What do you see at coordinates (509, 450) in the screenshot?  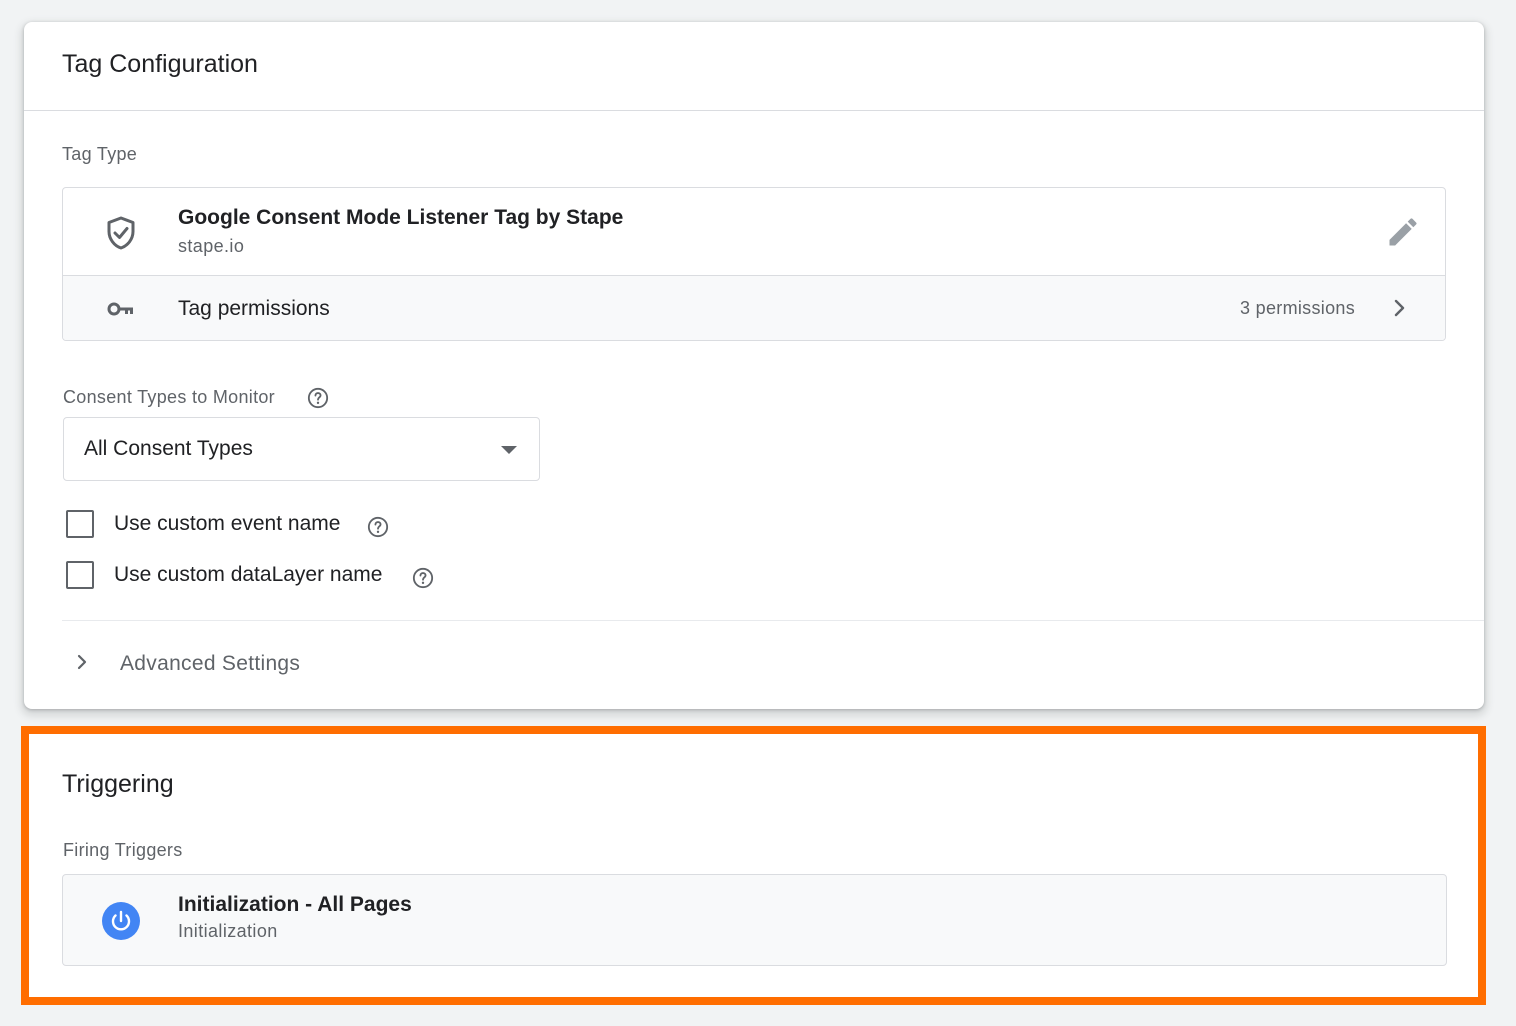 I see `dropdown-arrow-icon` at bounding box center [509, 450].